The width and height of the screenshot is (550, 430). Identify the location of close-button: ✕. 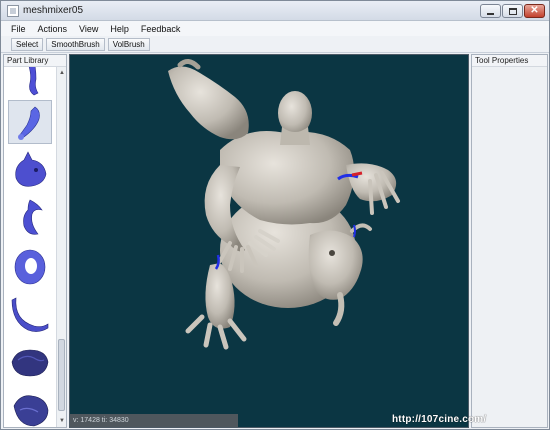
(534, 11).